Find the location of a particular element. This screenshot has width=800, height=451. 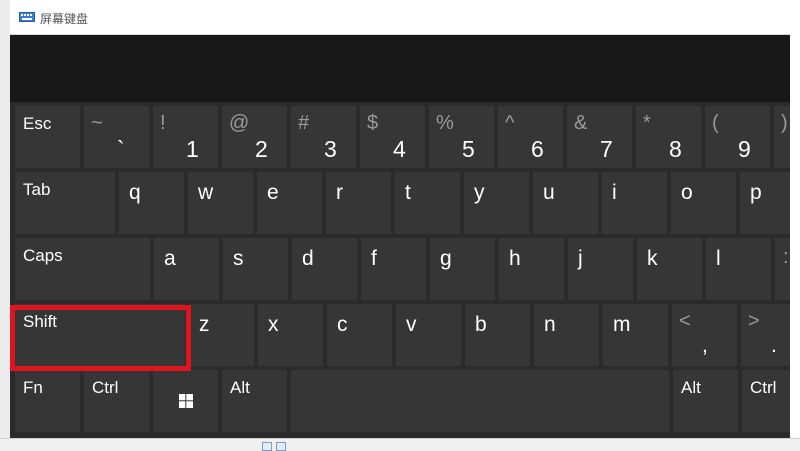

key-letter: e is located at coordinates (273, 192).